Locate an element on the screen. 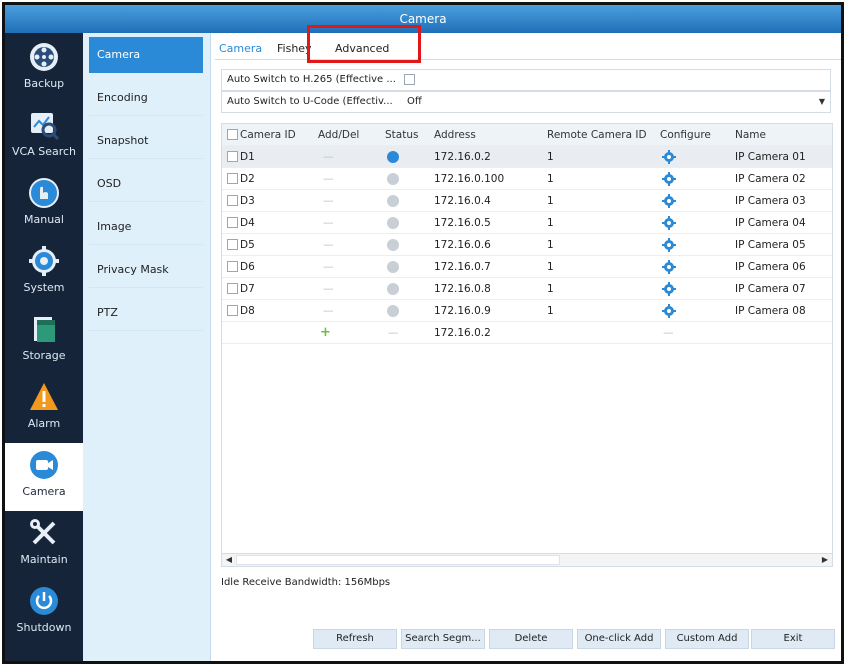 This screenshot has height=671, width=850. address-cell: 172.16.0.4 is located at coordinates (462, 201).